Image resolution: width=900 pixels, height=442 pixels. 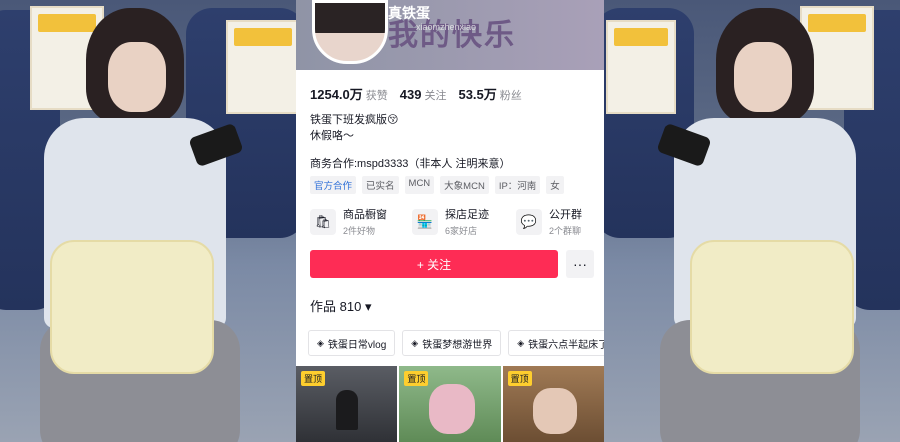 What do you see at coordinates (410, 164) in the screenshot?
I see `business-contact: 商务合作:mspd3333（非本人 注明来意）` at bounding box center [410, 164].